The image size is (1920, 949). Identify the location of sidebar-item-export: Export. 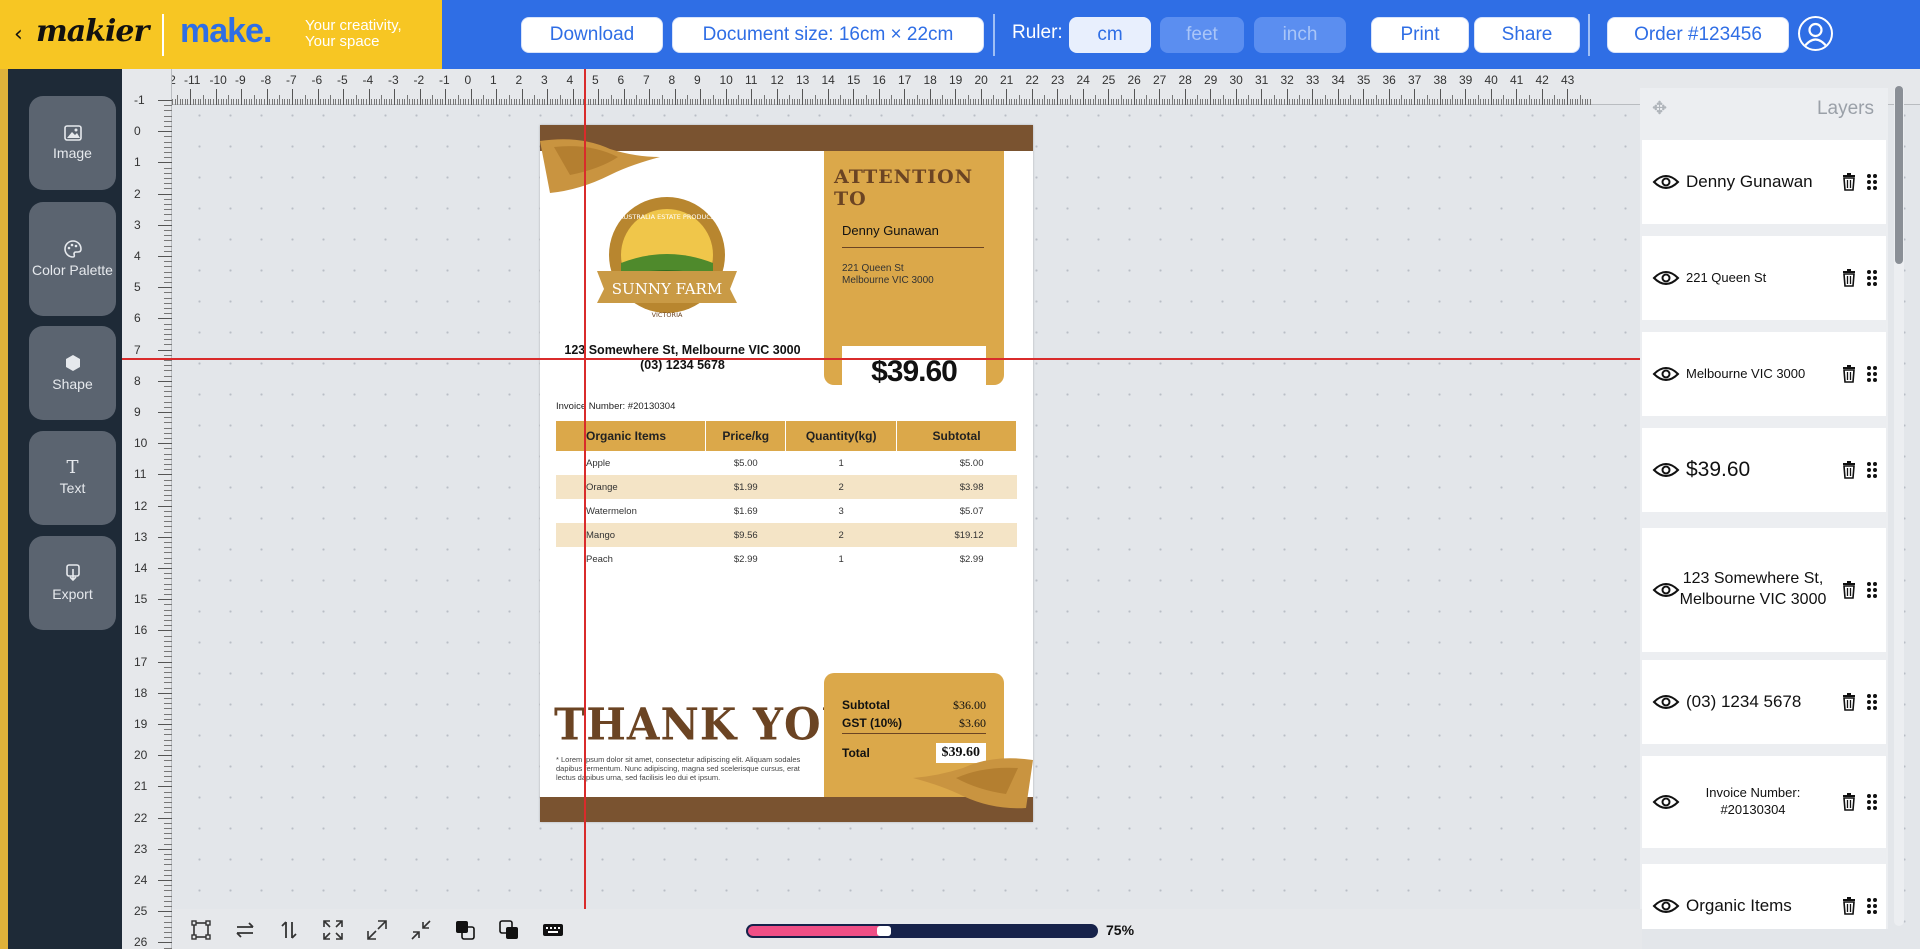
(72, 583).